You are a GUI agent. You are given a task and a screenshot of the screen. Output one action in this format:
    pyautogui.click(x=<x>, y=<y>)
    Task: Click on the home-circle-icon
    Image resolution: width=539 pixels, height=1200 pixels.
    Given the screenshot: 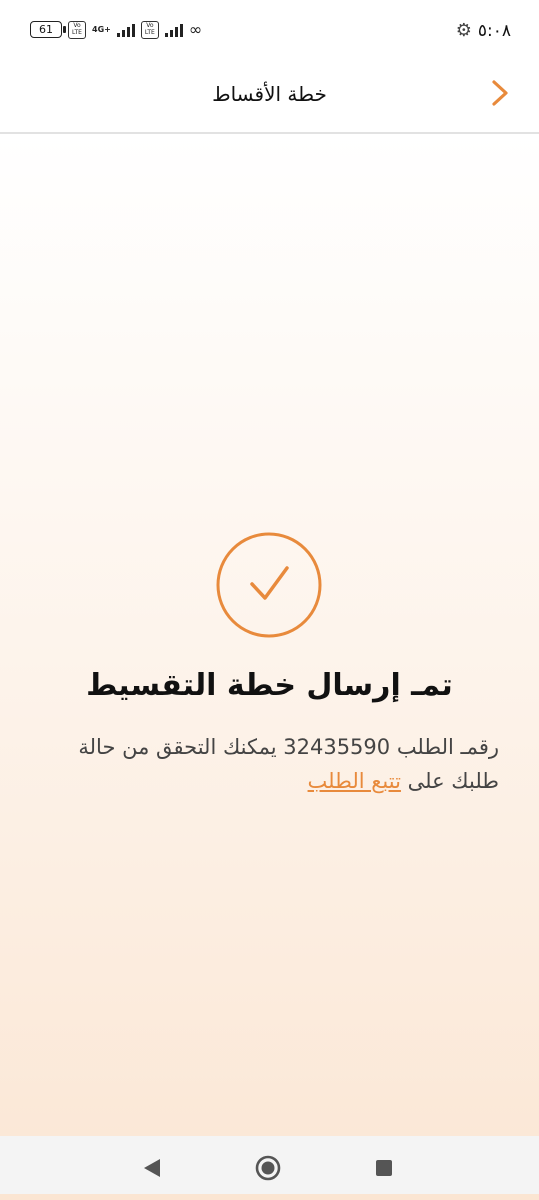 What is the action you would take?
    pyautogui.click(x=268, y=1168)
    